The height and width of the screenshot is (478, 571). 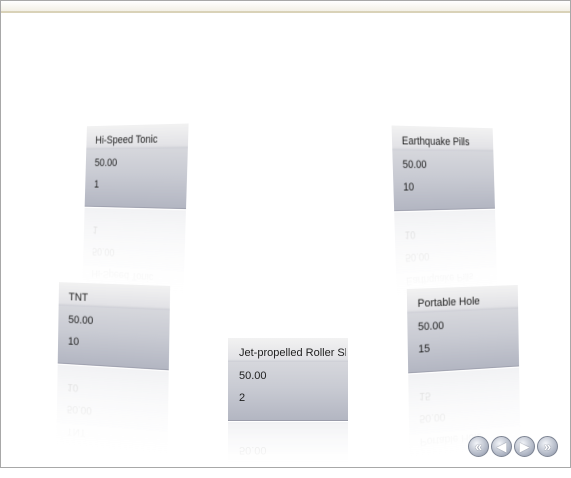 I want to click on previous-button: ◀, so click(x=501, y=446).